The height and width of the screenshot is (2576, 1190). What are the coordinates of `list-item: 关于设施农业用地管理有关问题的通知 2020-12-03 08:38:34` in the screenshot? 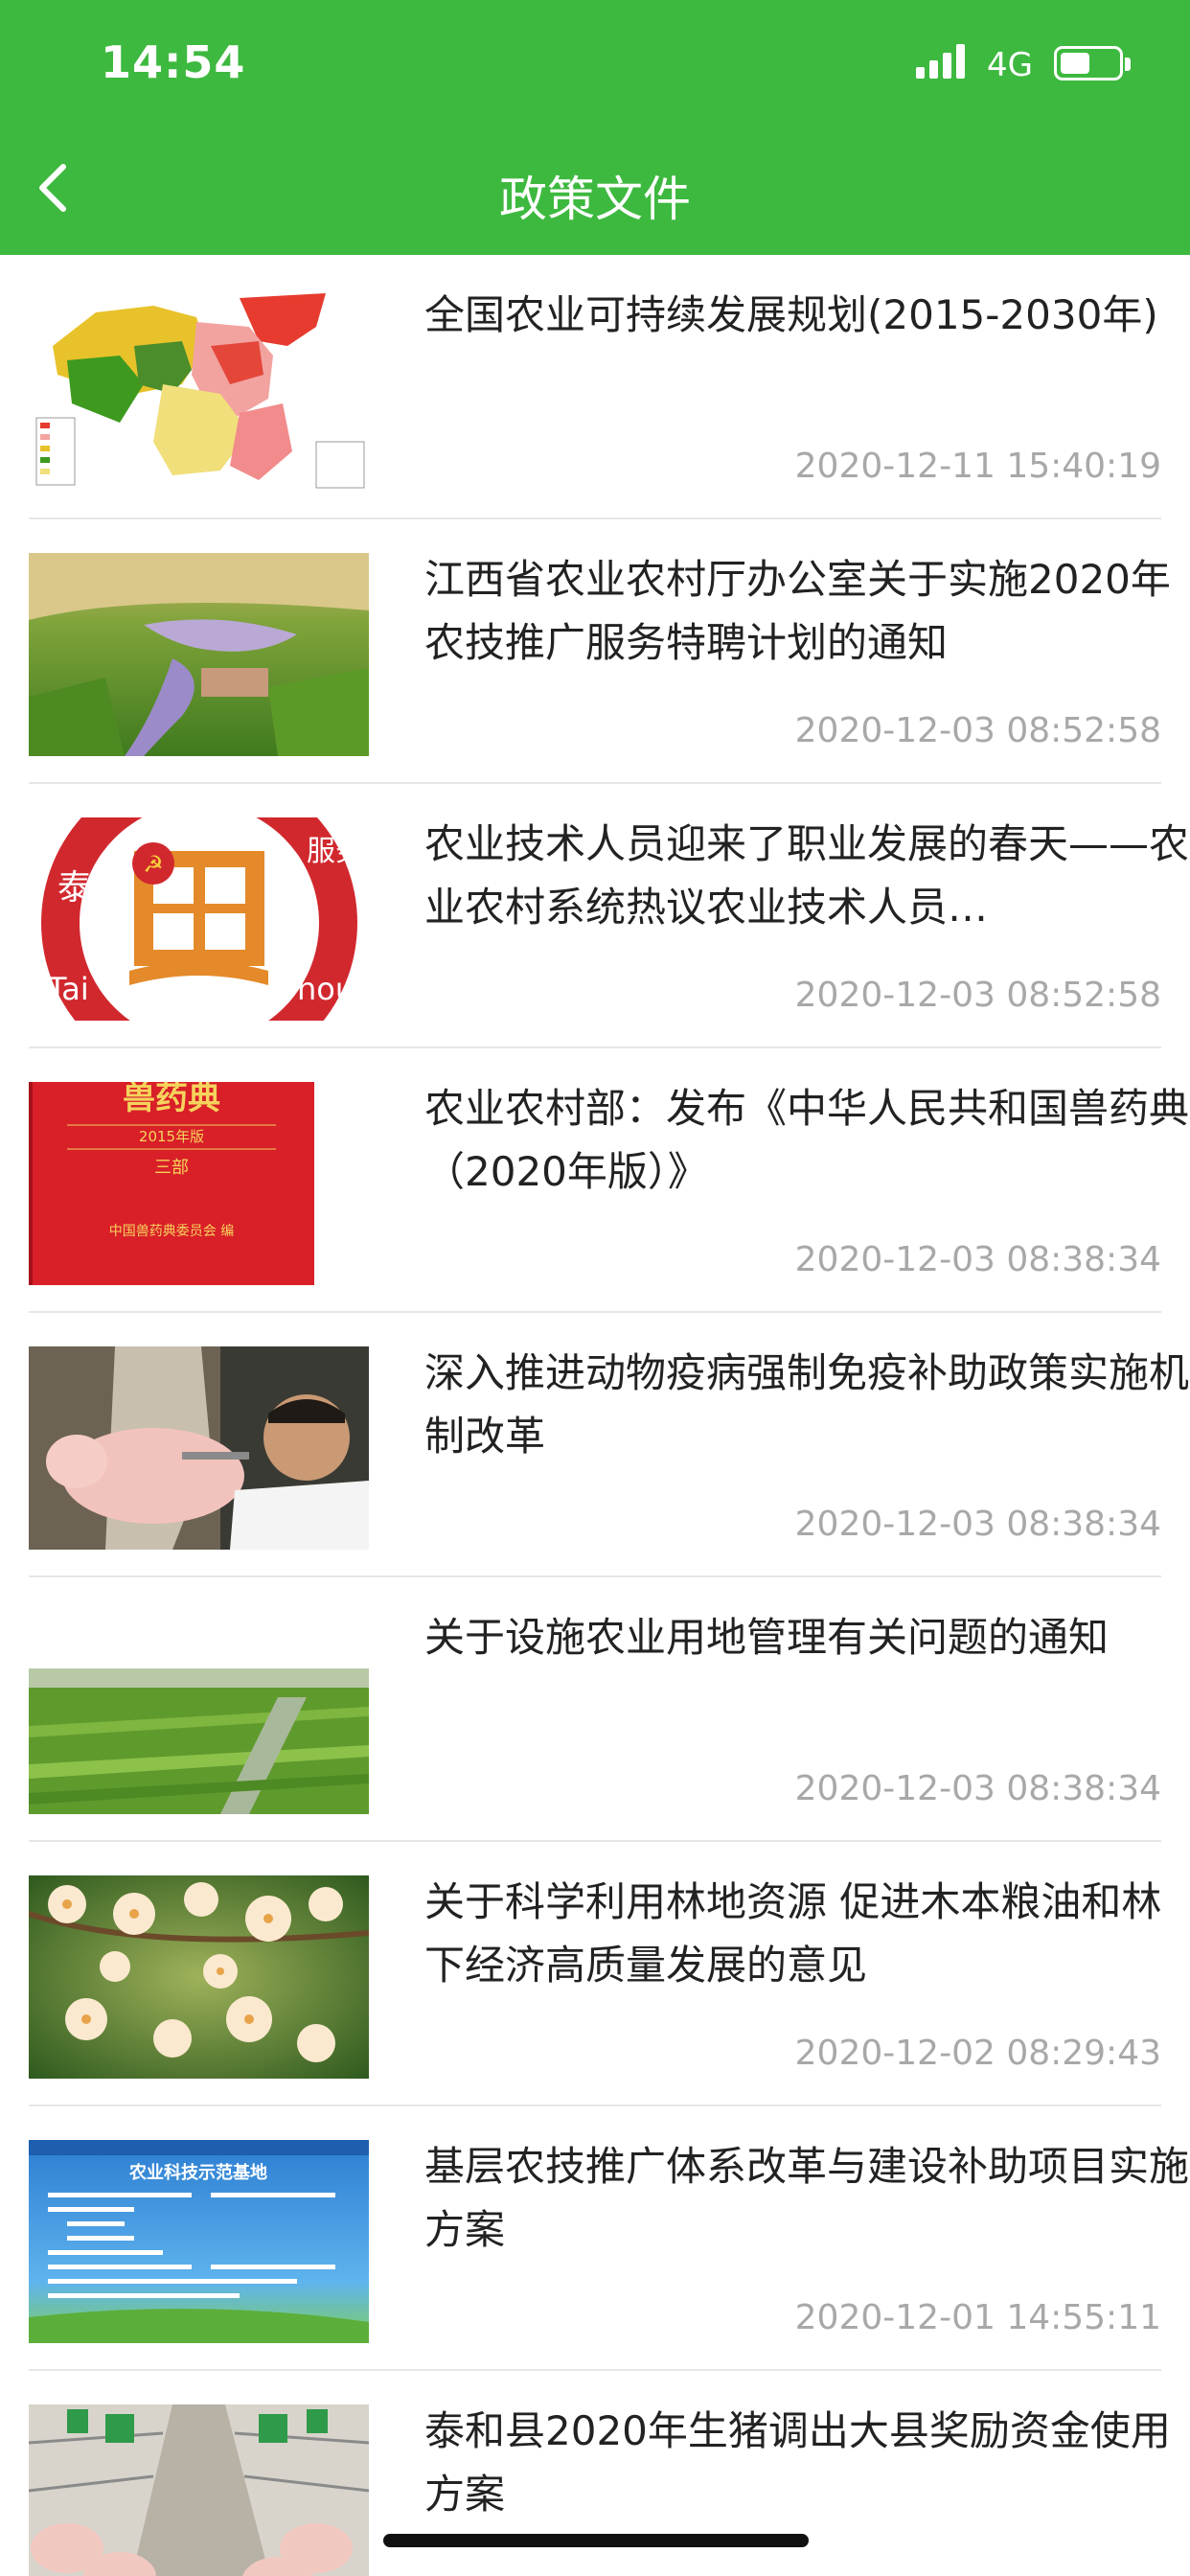 It's located at (595, 1709).